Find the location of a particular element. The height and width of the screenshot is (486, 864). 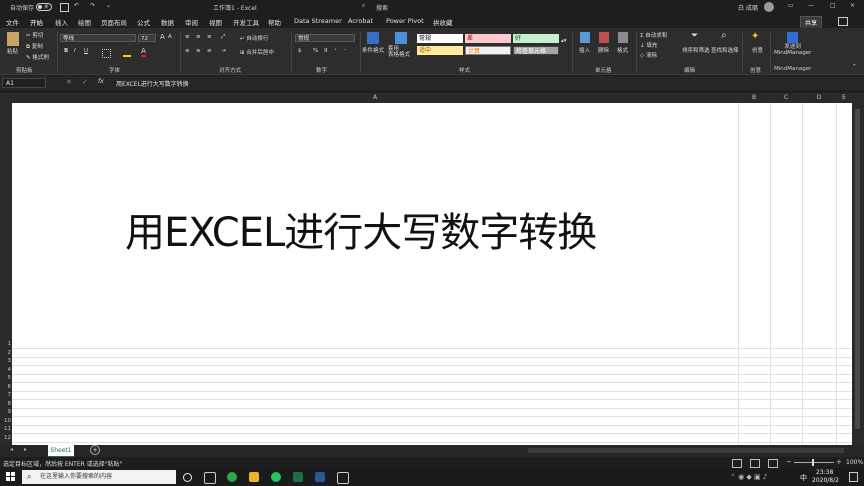

select-all-corner is located at coordinates (6, 98).